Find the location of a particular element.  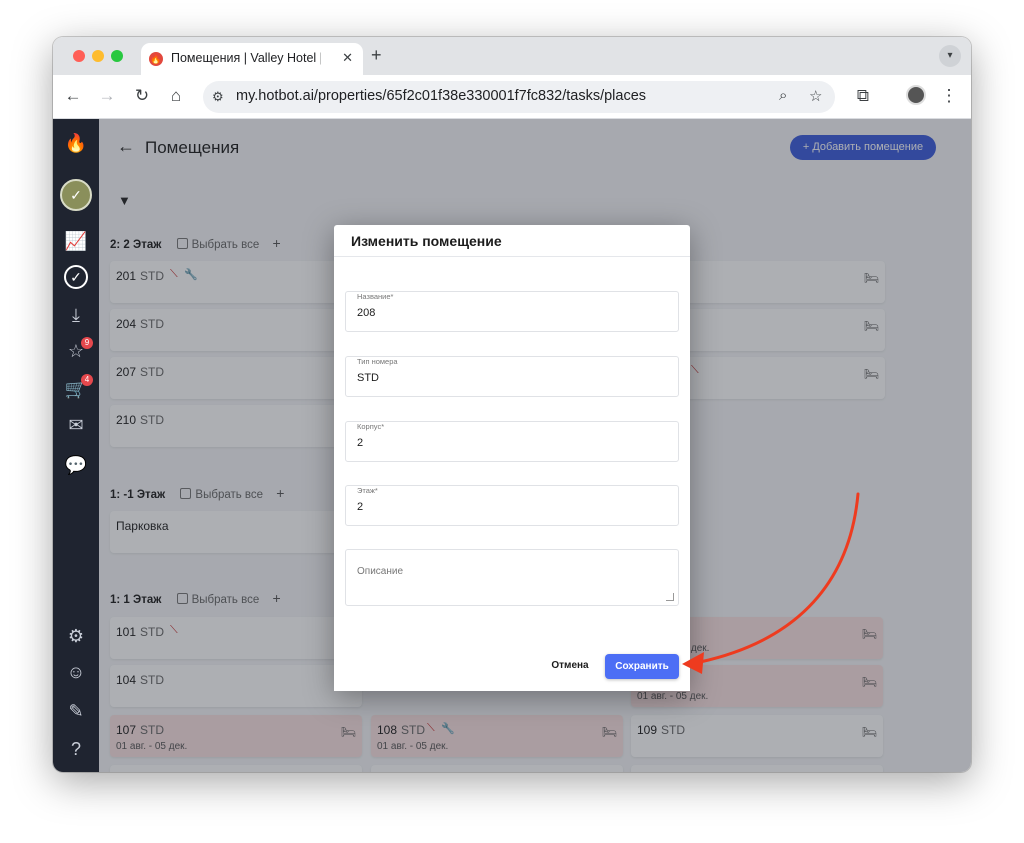

annotation-arrow is located at coordinates (771, 583).